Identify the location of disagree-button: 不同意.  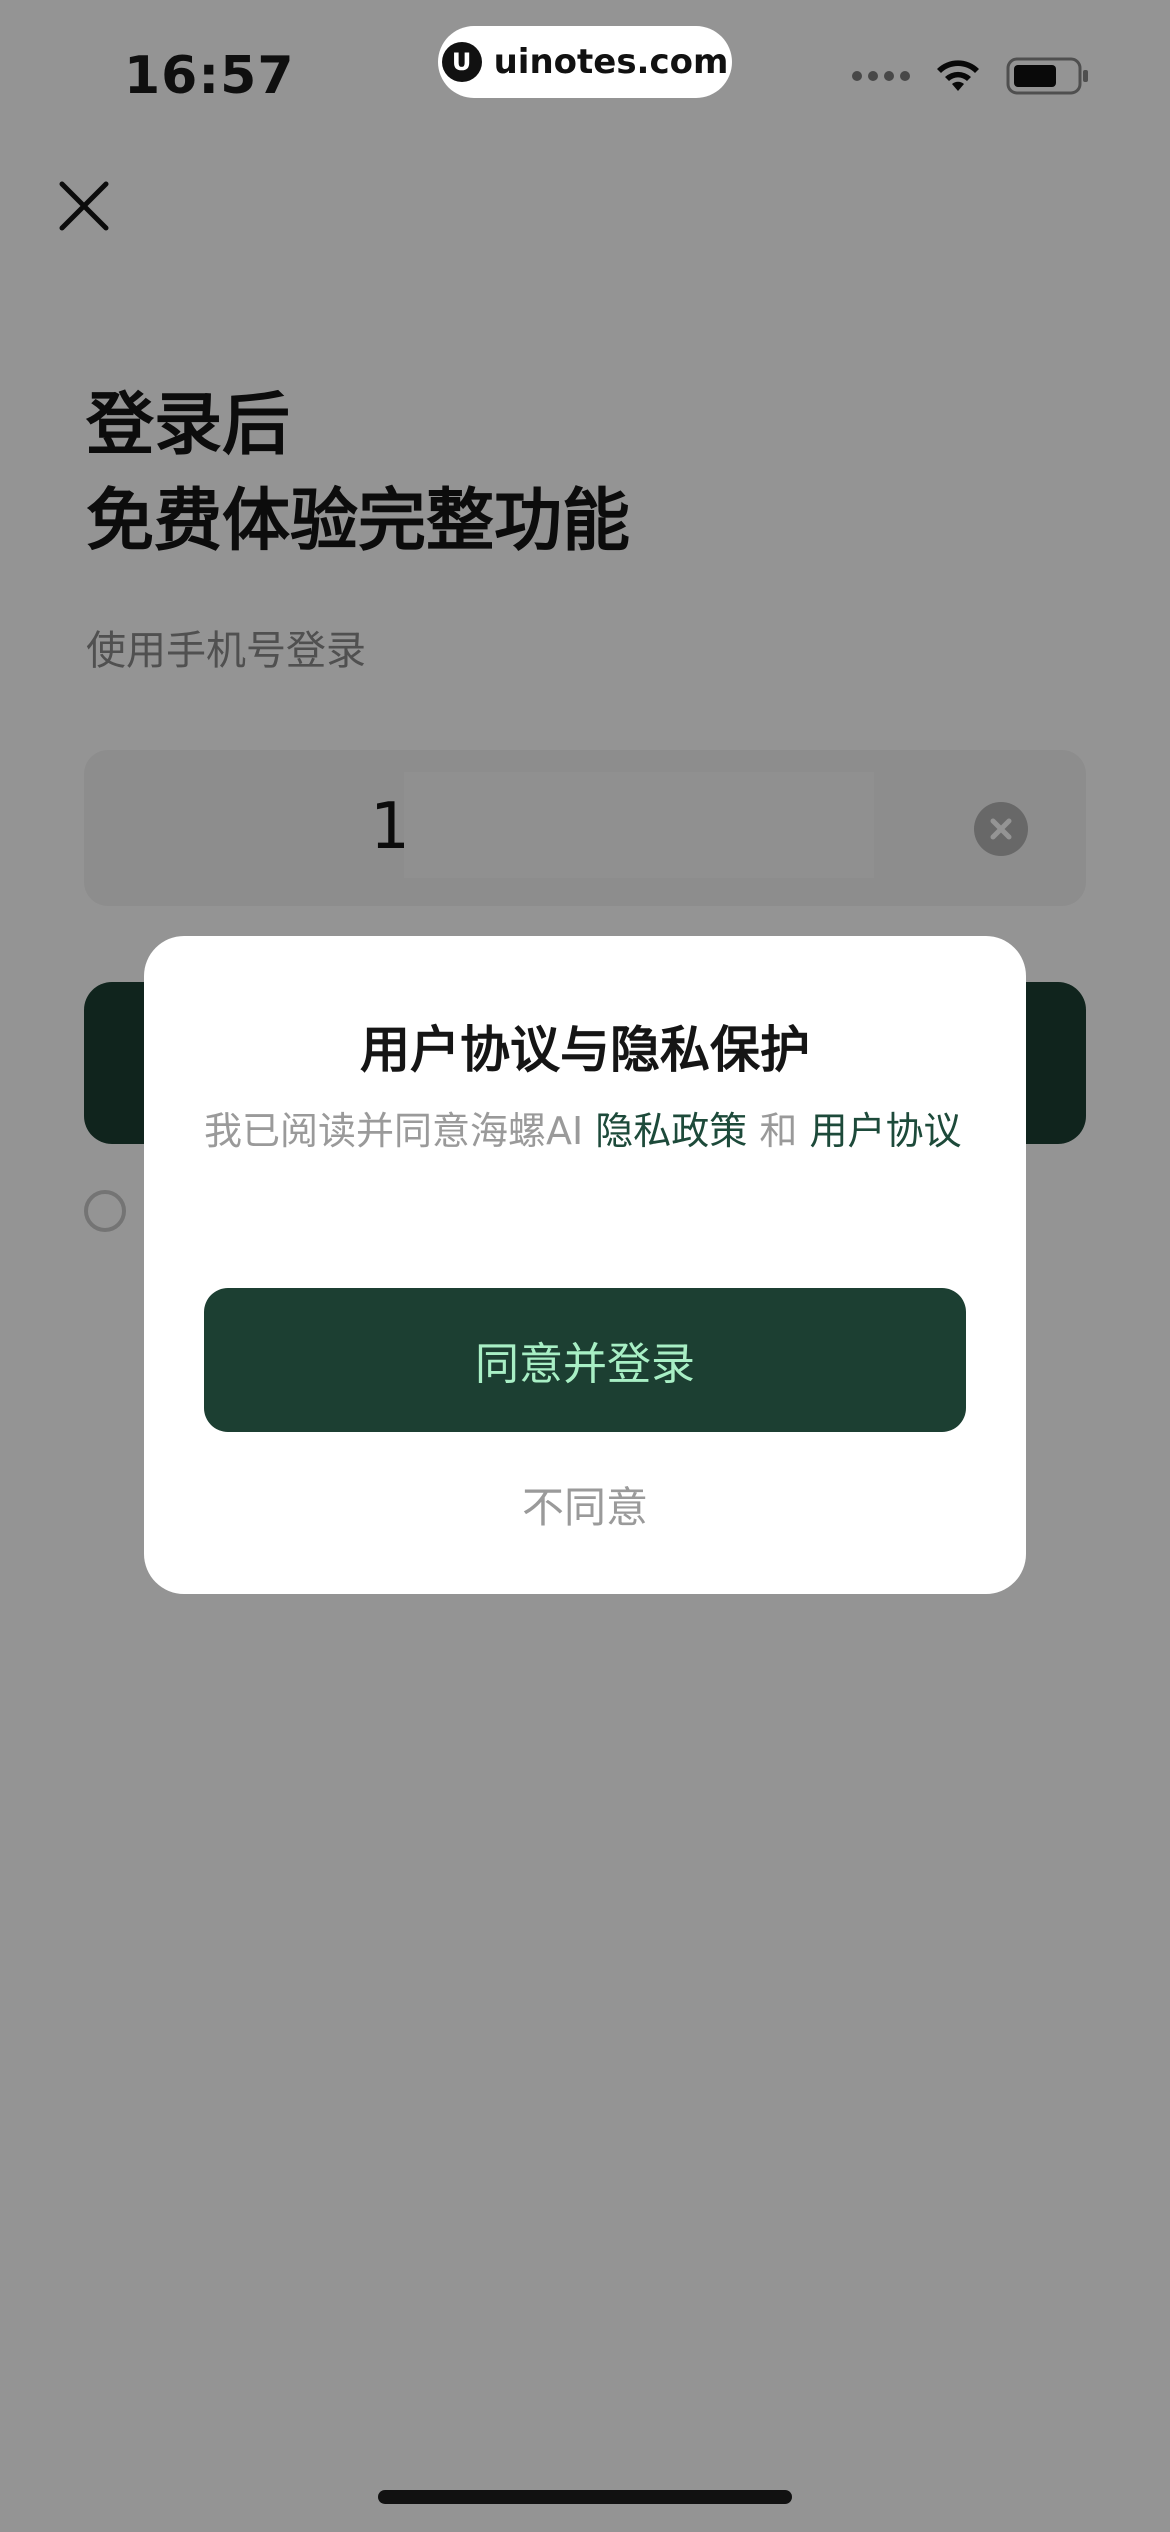
(585, 1504).